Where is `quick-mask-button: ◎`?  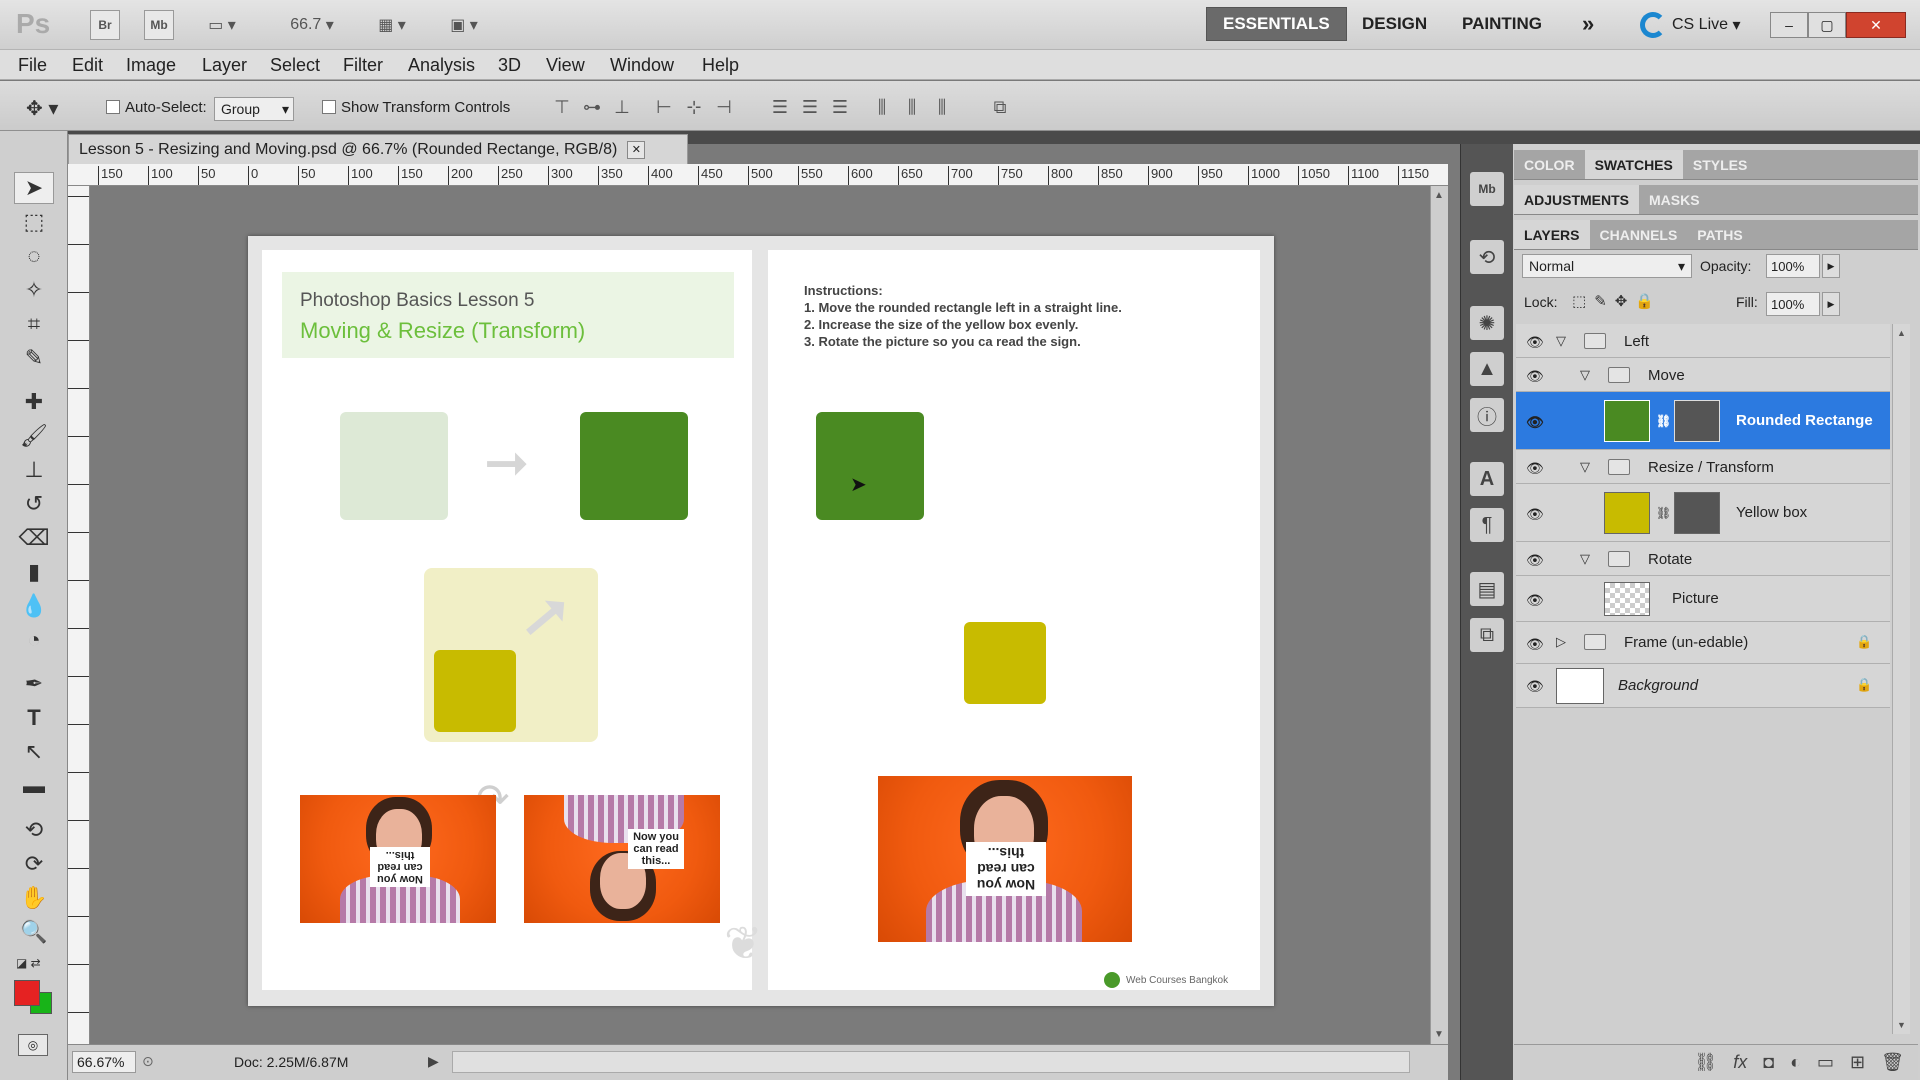 quick-mask-button: ◎ is located at coordinates (33, 1045).